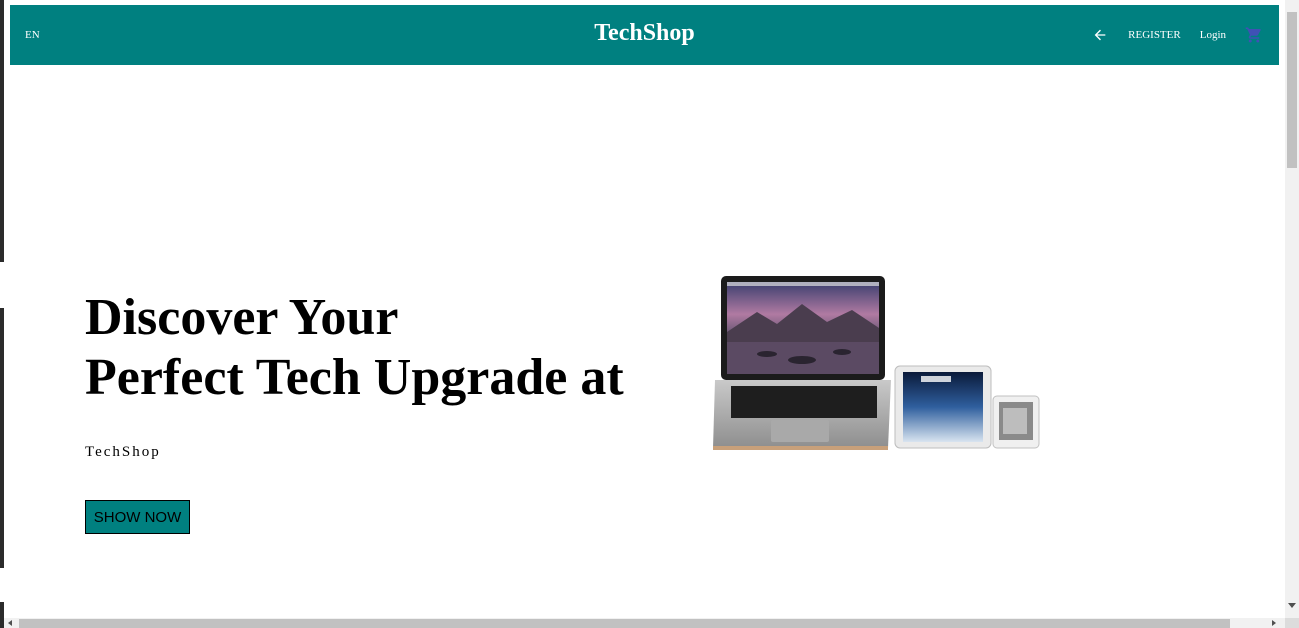 The width and height of the screenshot is (1299, 628). What do you see at coordinates (1292, 309) in the screenshot?
I see `vertical-scrollbar` at bounding box center [1292, 309].